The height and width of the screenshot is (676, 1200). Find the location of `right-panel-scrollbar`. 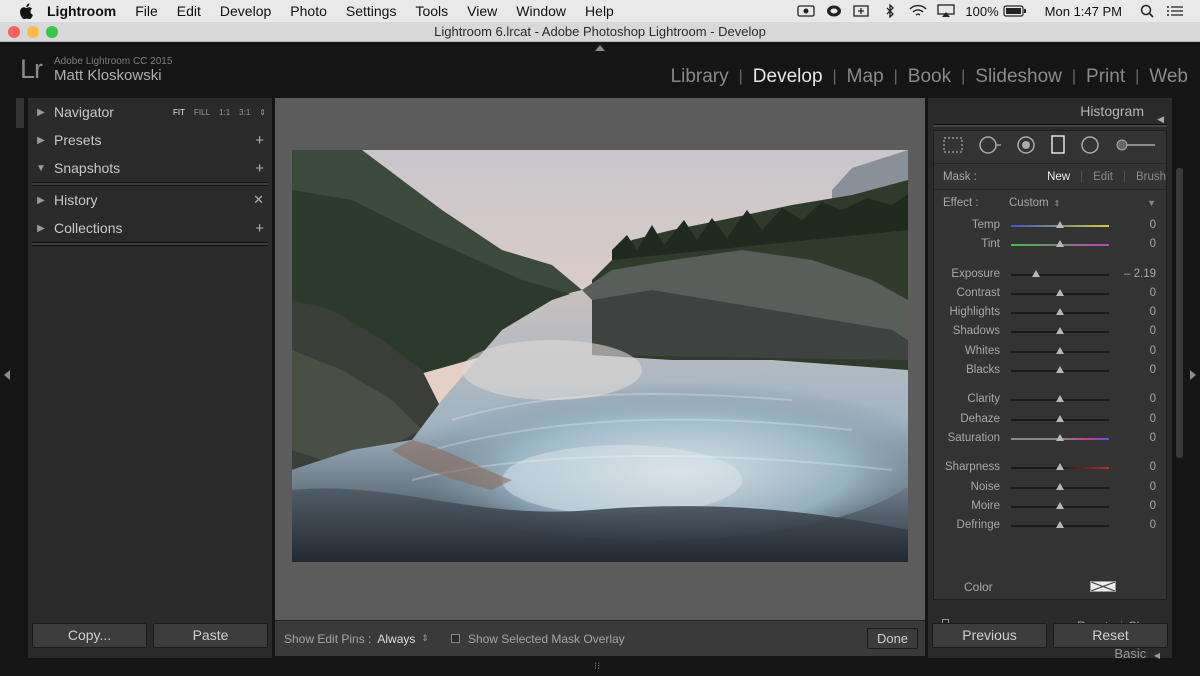

right-panel-scrollbar is located at coordinates (1179, 313).